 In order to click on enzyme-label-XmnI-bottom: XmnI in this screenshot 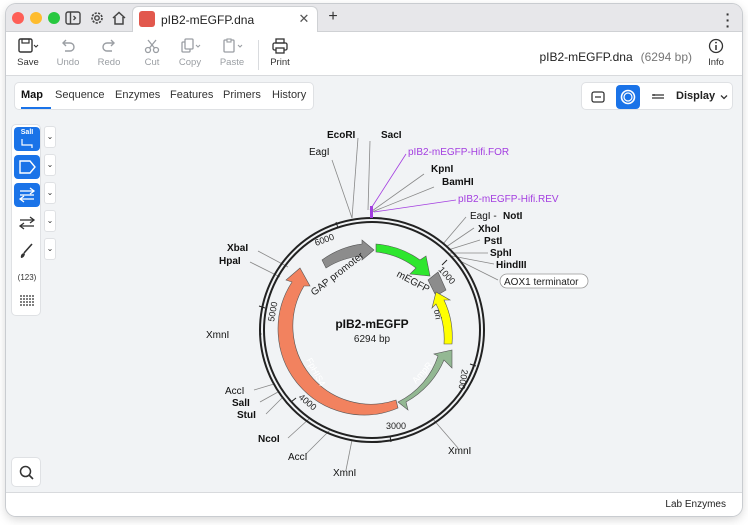, I will do `click(344, 473)`.